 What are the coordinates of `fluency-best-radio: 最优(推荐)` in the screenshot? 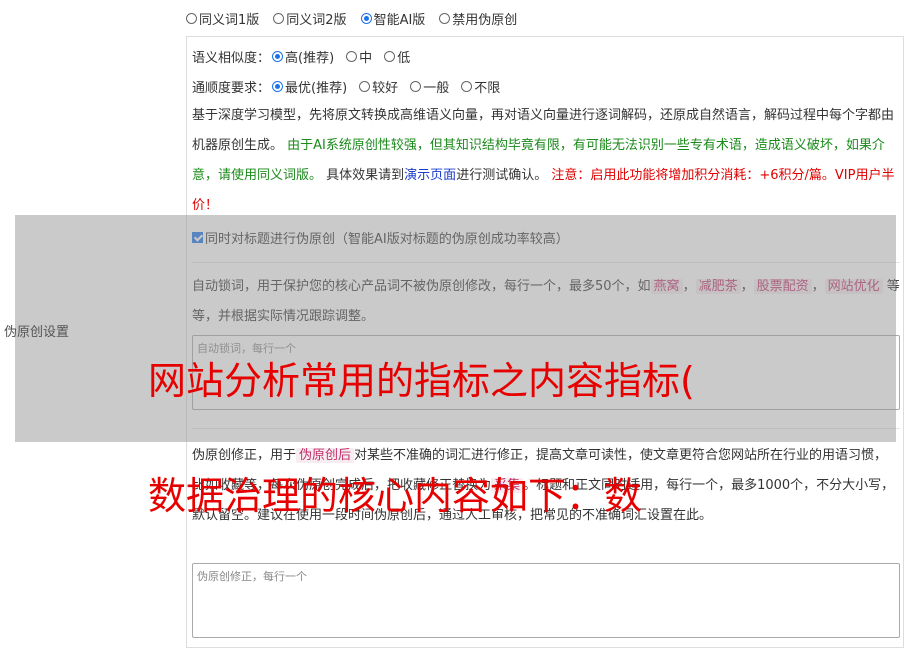 It's located at (309, 86).